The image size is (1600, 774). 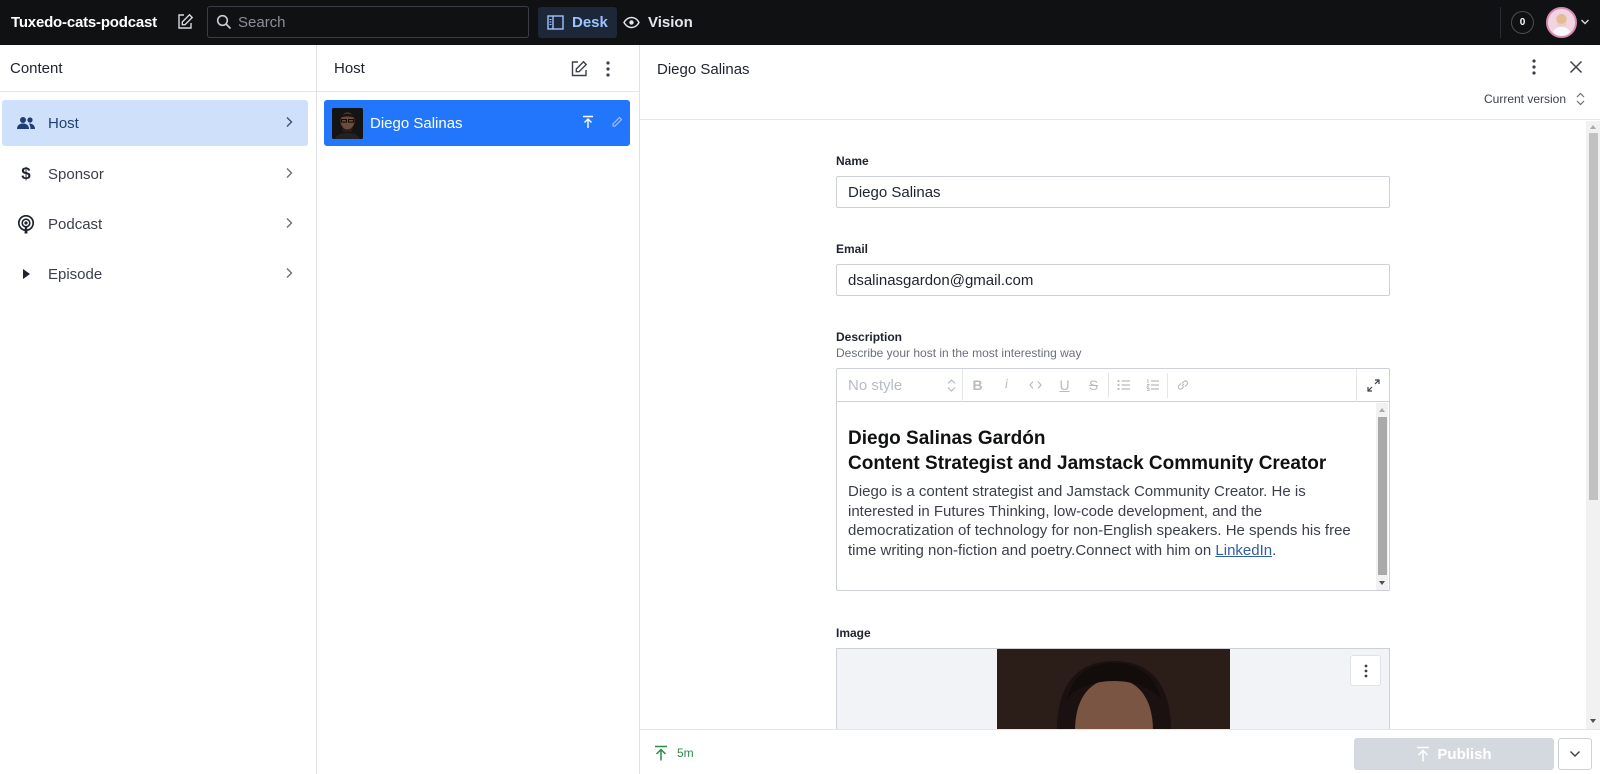 What do you see at coordinates (1464, 754) in the screenshot?
I see `publish-button-label: Publish` at bounding box center [1464, 754].